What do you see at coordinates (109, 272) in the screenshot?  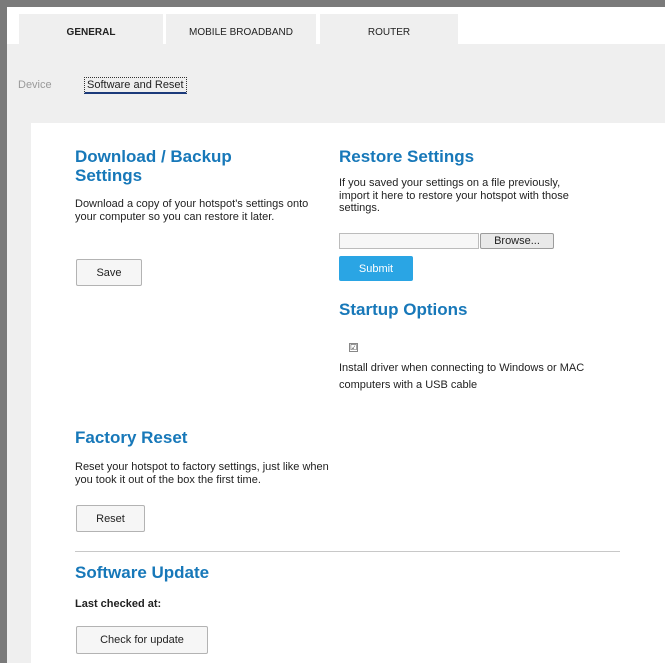 I see `save-button: Save` at bounding box center [109, 272].